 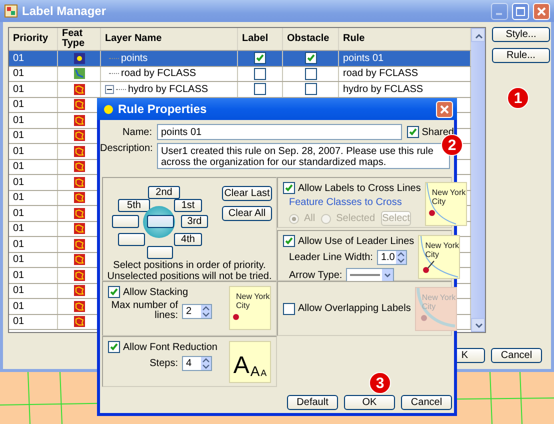 What do you see at coordinates (160, 221) in the screenshot?
I see `center-position-button` at bounding box center [160, 221].